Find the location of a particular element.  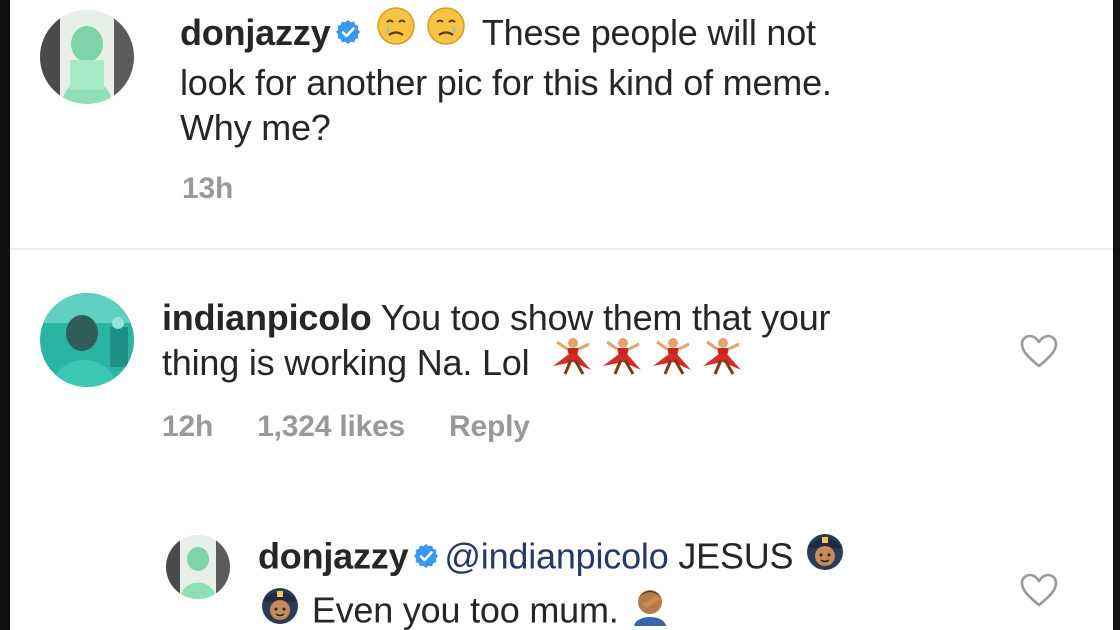

username: indianpicolo is located at coordinates (267, 317).